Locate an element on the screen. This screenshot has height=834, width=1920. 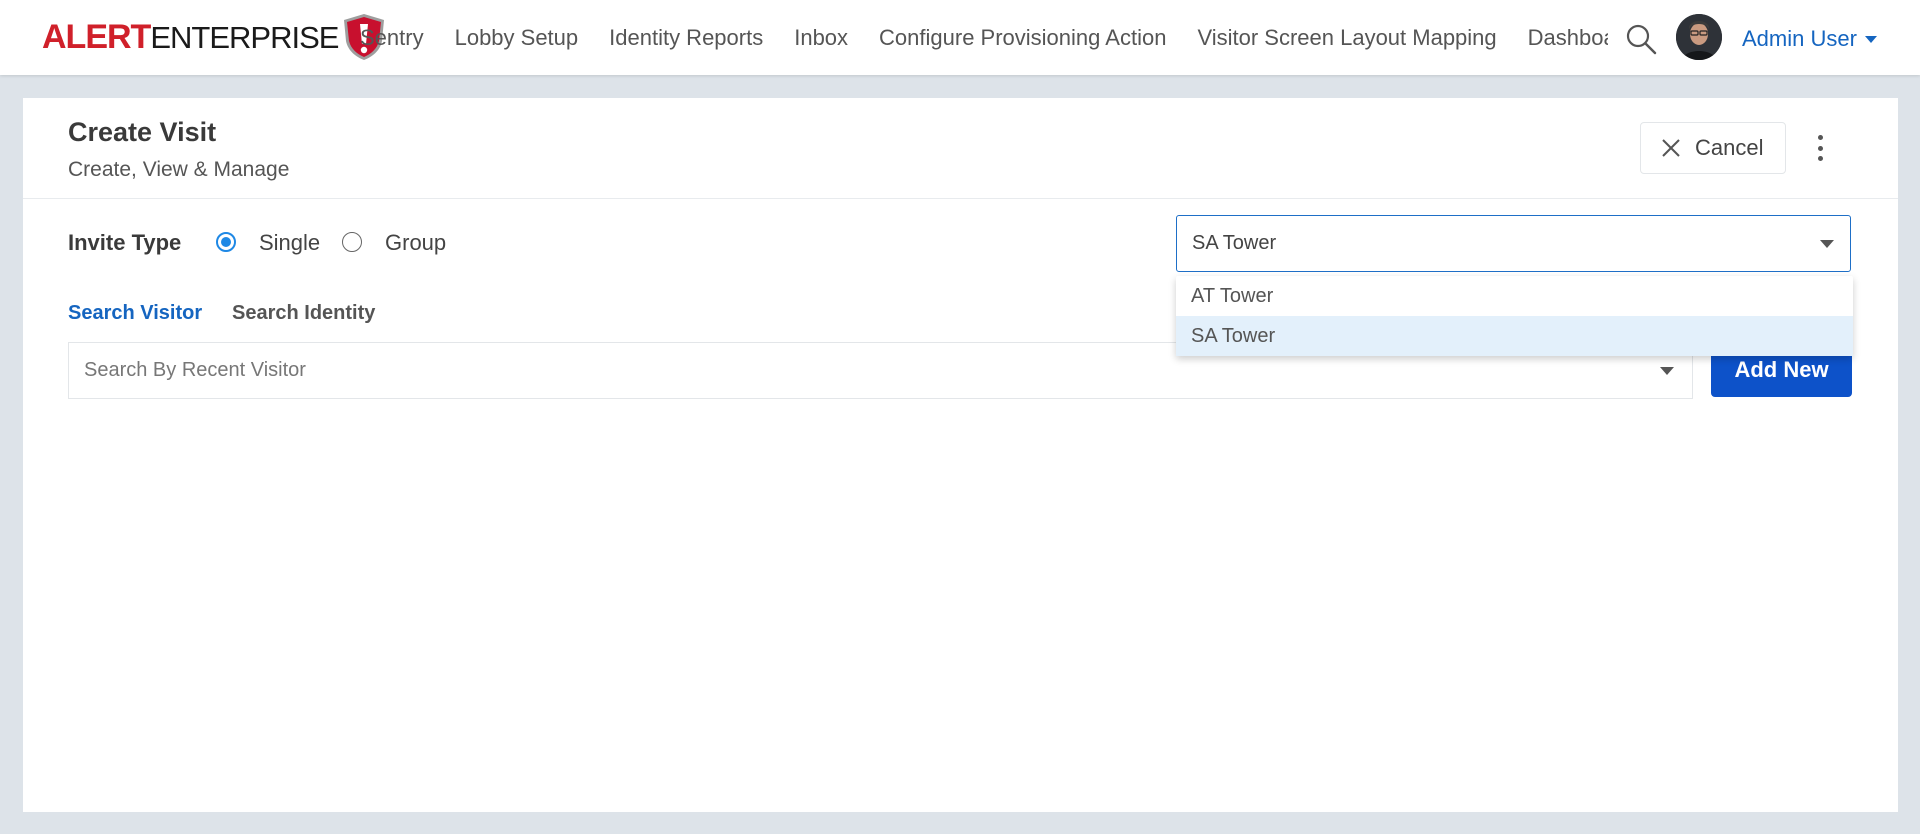
nav-item-visitor-screen-layout-mapping: Visitor Screen Layout Mapping is located at coordinates (1346, 38).